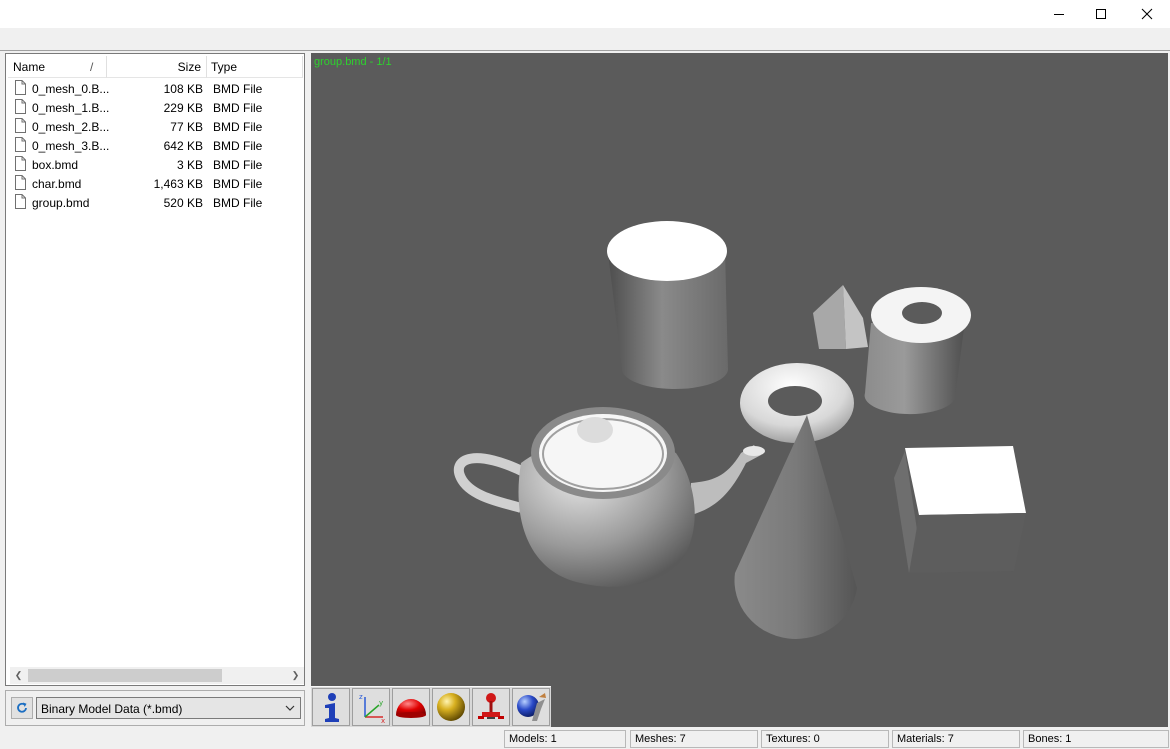 This screenshot has height=749, width=1170. What do you see at coordinates (840, 317) in the screenshot?
I see `pyramid-model` at bounding box center [840, 317].